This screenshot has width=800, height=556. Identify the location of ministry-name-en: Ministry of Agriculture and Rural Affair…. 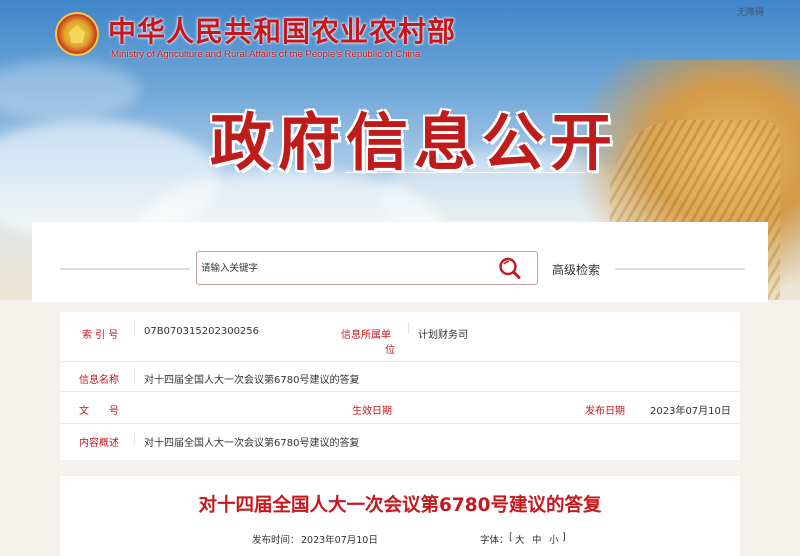
(266, 54).